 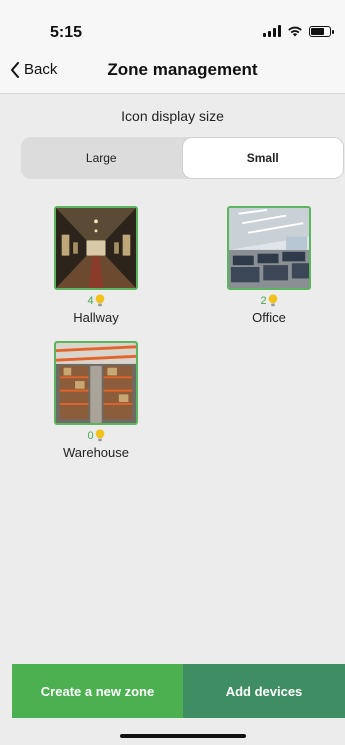 I want to click on icon-size-label: Icon display size, so click(x=172, y=116).